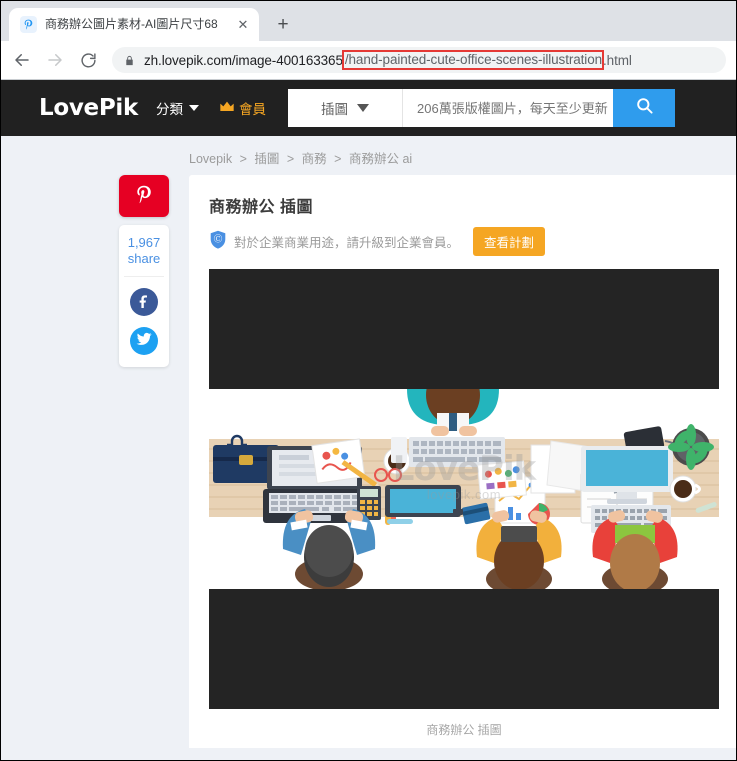  I want to click on pinterest-share-button, so click(144, 196).